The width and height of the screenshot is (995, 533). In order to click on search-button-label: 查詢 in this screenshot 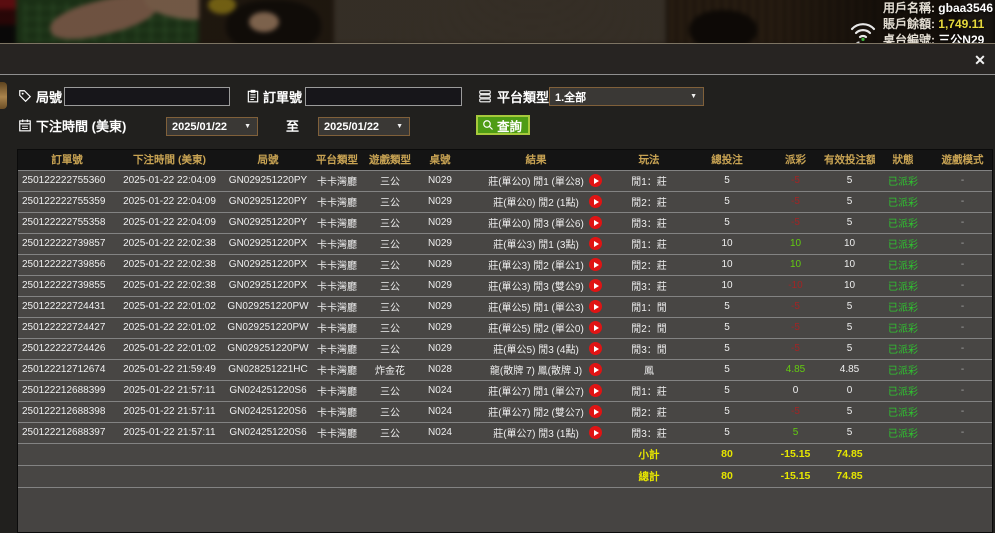, I will do `click(510, 126)`.